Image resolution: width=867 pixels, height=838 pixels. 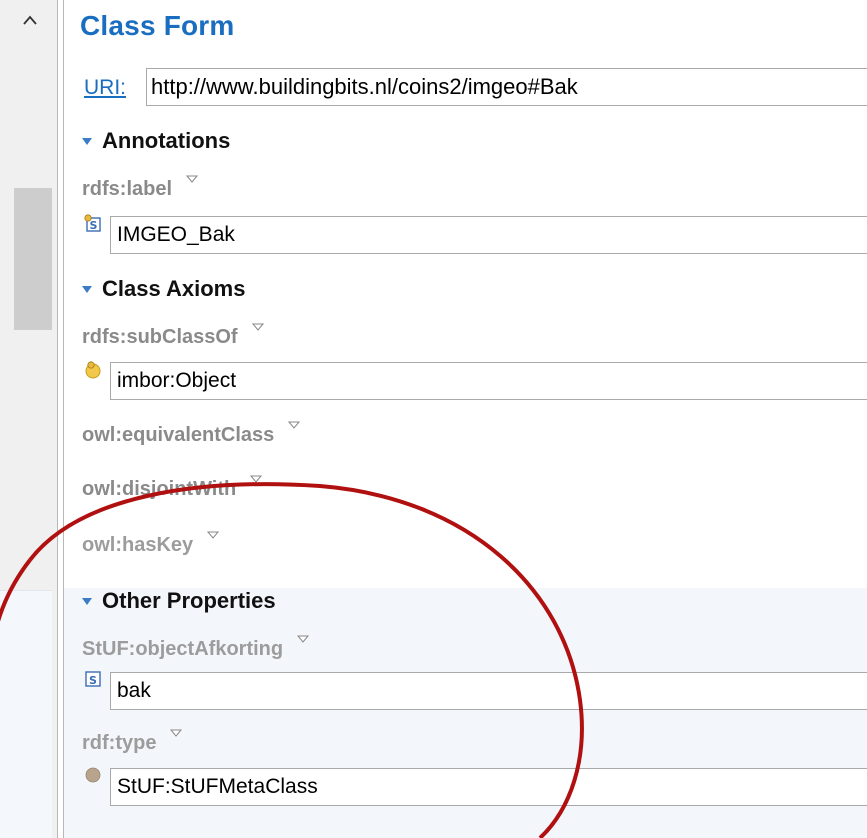 I want to click on scroll-up-icon, so click(x=30, y=20).